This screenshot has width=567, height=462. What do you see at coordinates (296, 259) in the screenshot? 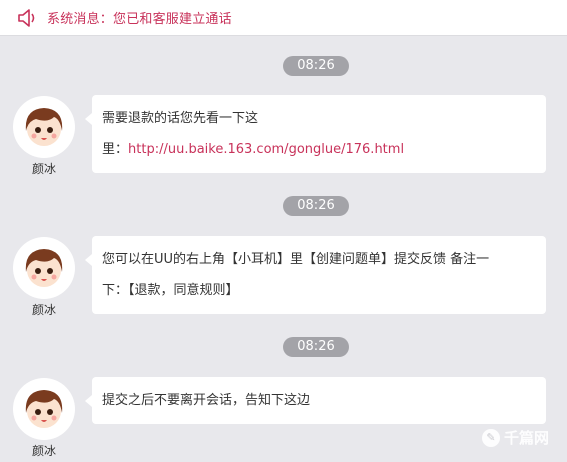
I see `message-text: 您可以在UU的右上角【小耳机】里【创建问题单】提交反馈 备注一` at bounding box center [296, 259].